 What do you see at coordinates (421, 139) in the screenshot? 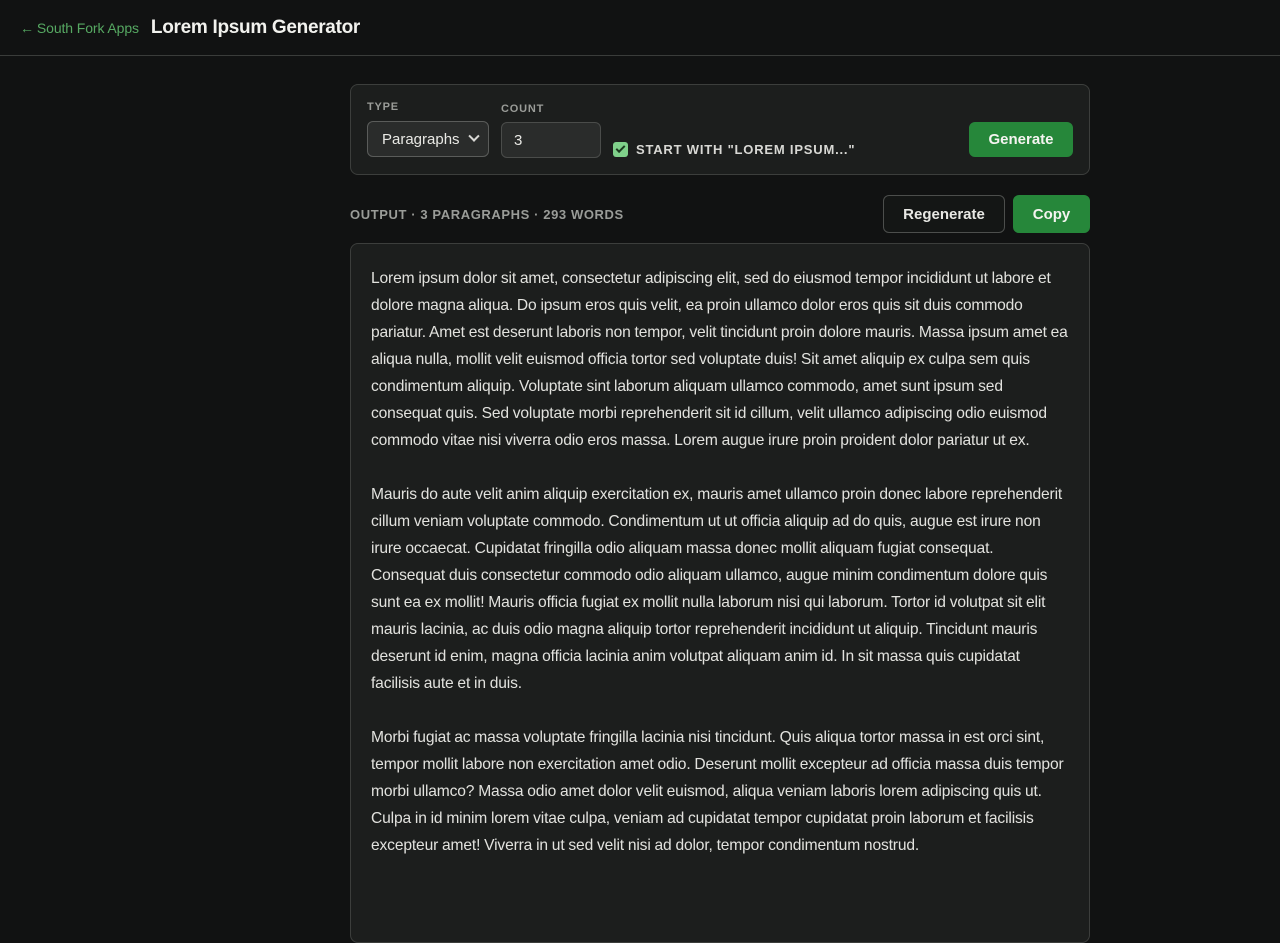
I see `type-select-value: Paragraphs` at bounding box center [421, 139].